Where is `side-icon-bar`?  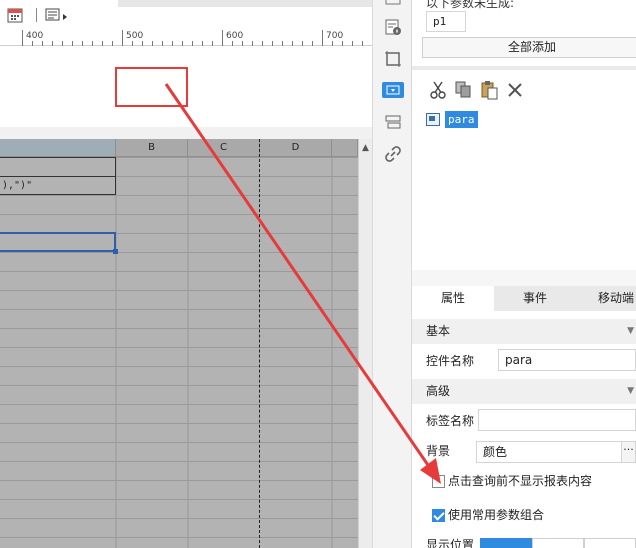 side-icon-bar is located at coordinates (392, 274).